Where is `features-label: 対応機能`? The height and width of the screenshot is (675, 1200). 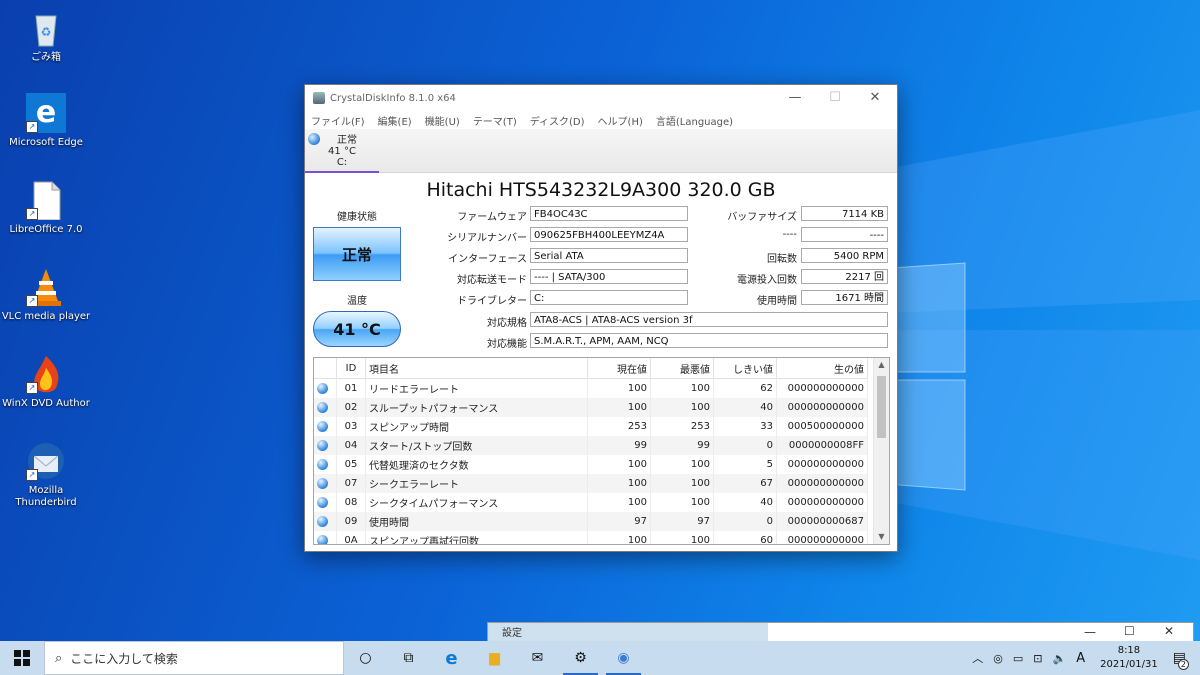
features-label: 対応機能 is located at coordinates (507, 344).